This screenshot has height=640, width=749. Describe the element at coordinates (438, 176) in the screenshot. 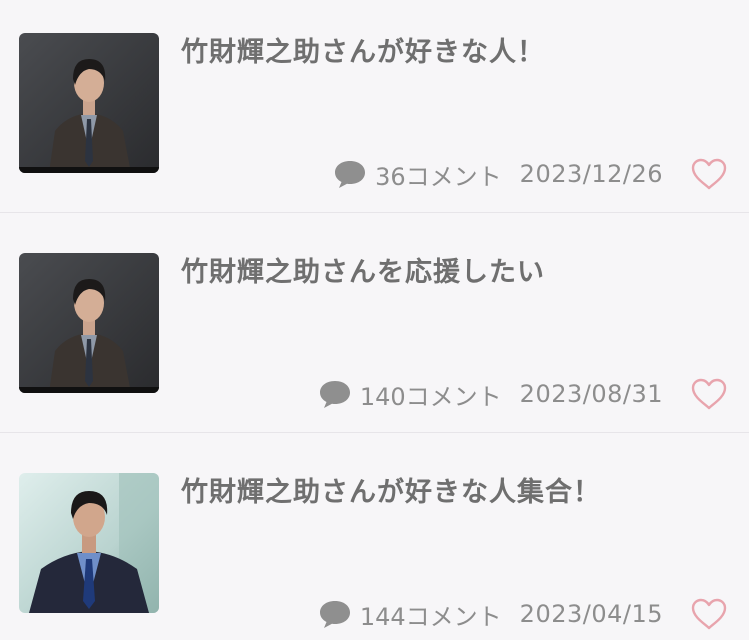

I see `comment-count: 36コメント` at that location.